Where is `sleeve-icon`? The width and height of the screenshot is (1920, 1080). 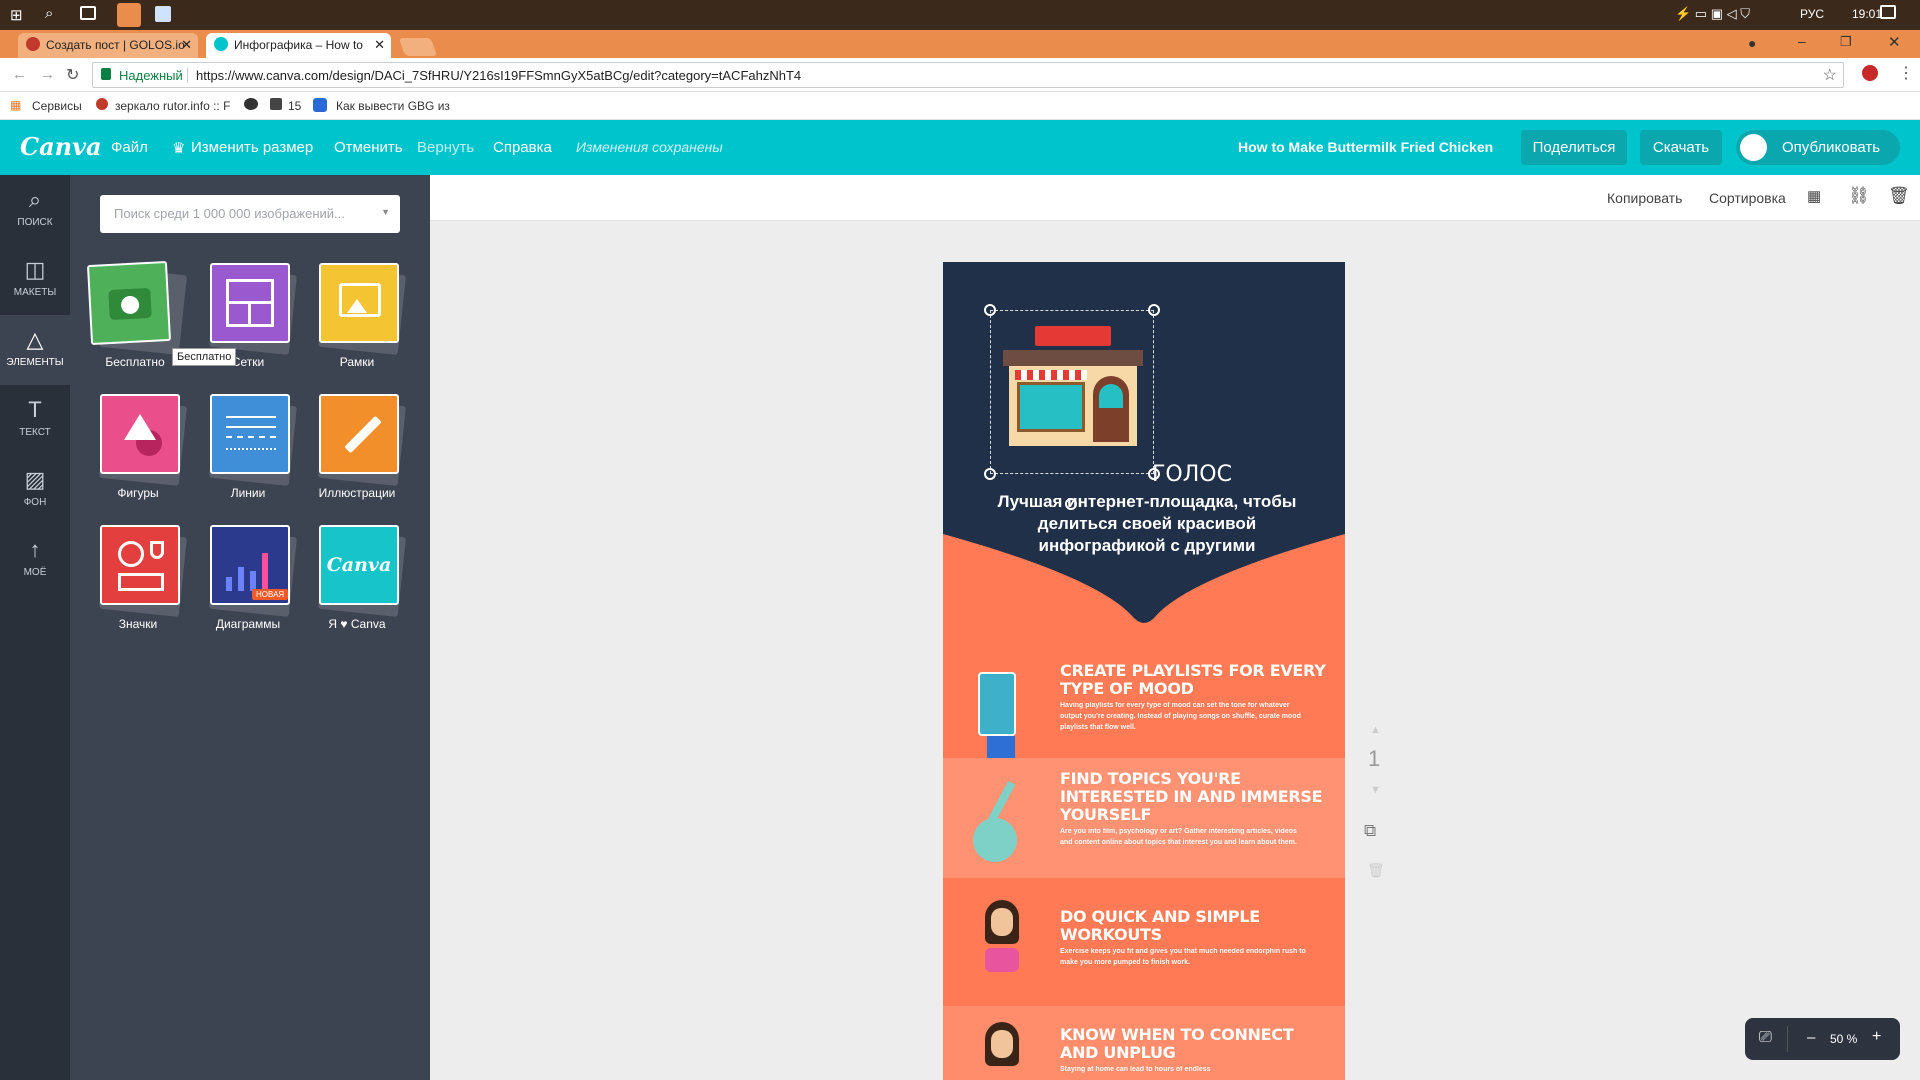
sleeve-icon is located at coordinates (1001, 747).